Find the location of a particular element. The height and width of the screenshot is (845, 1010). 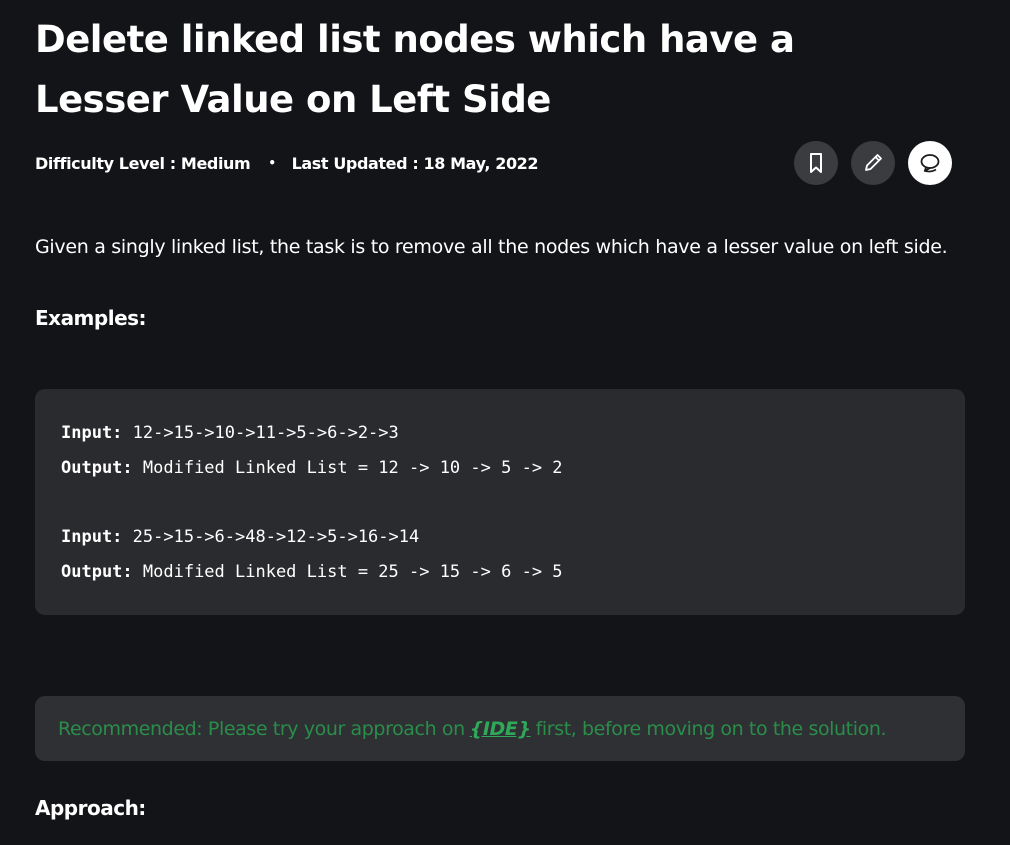

approach-heading: Approach: is located at coordinates (90, 808).